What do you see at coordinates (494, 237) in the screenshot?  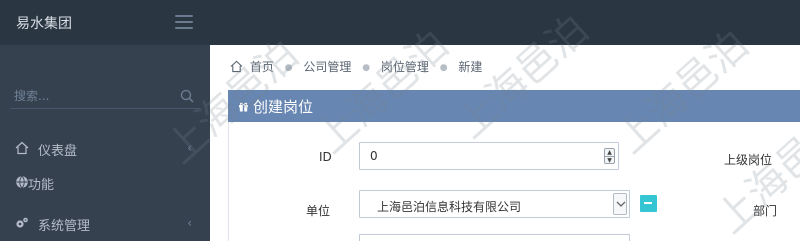 I see `next-field-edge` at bounding box center [494, 237].